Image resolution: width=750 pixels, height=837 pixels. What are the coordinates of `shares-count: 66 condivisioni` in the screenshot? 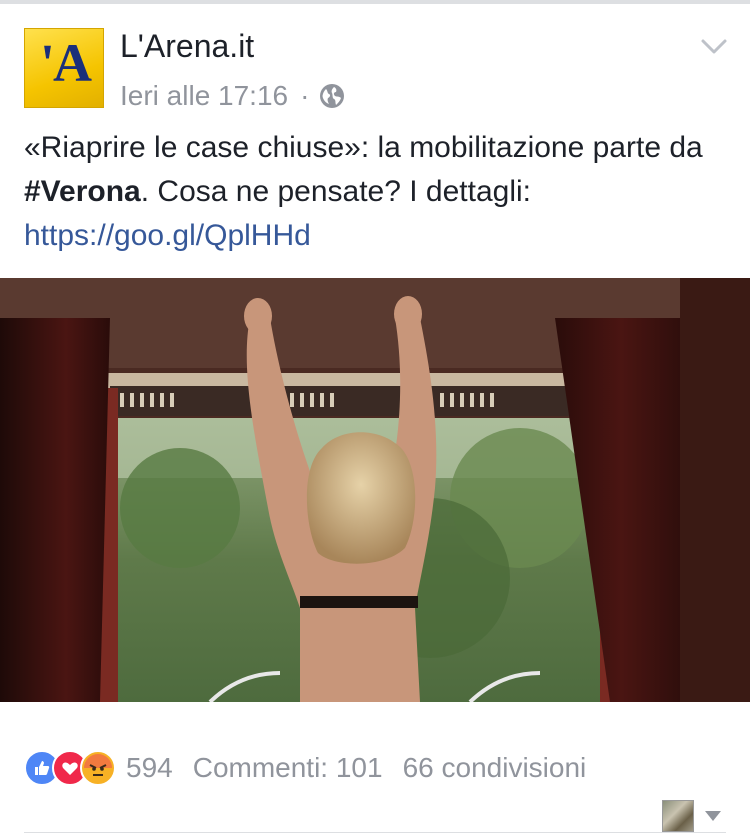 It's located at (495, 768).